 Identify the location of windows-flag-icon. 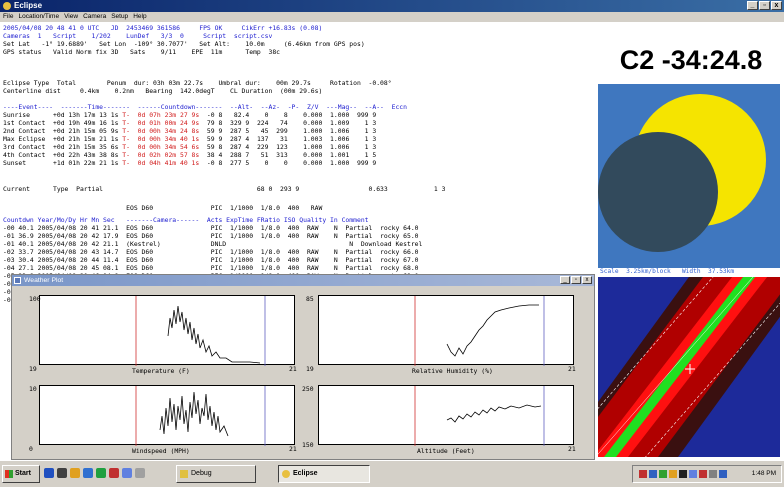
(9, 474).